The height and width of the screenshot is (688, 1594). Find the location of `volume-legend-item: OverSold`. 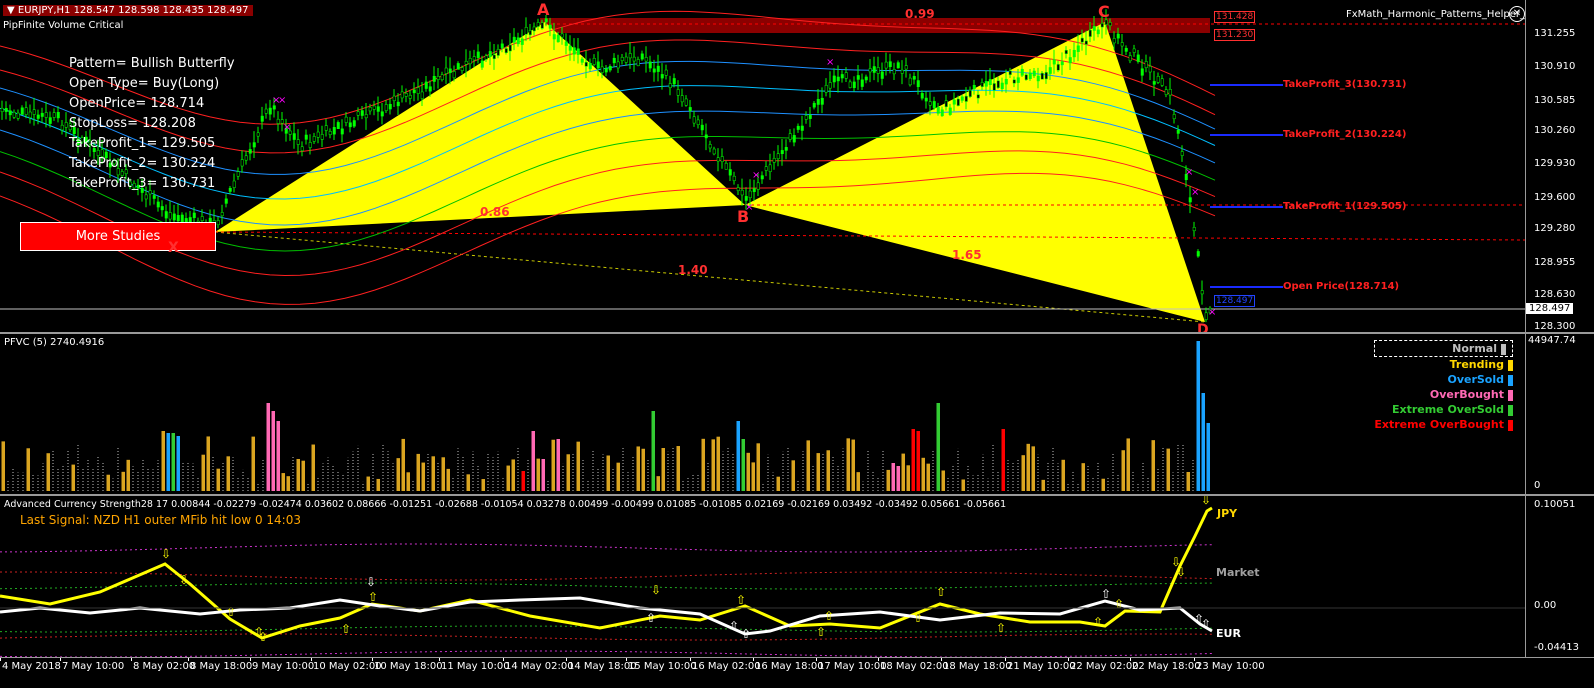

volume-legend-item: OverSold is located at coordinates (1443, 379).